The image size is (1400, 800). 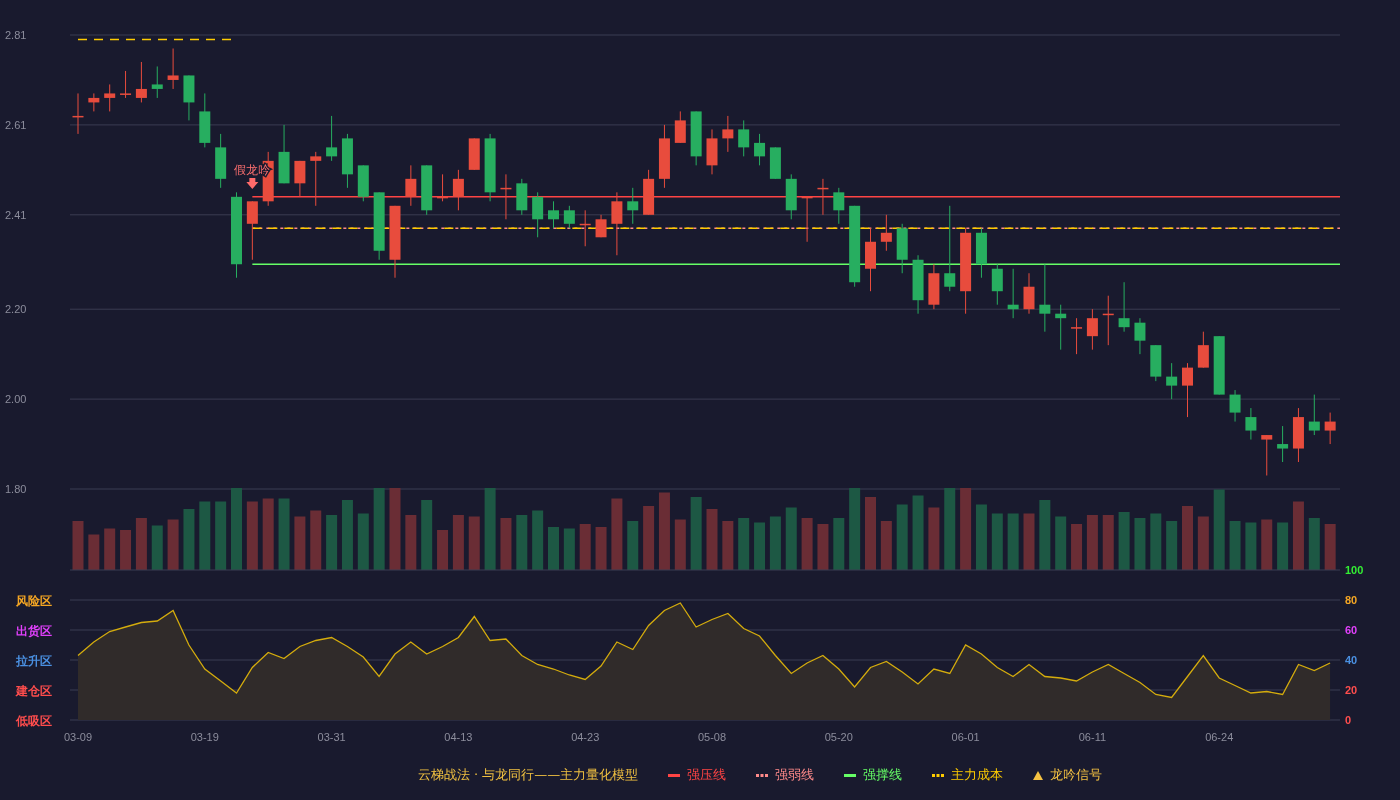 I want to click on axis-label: 06-11, so click(x=1092, y=737).